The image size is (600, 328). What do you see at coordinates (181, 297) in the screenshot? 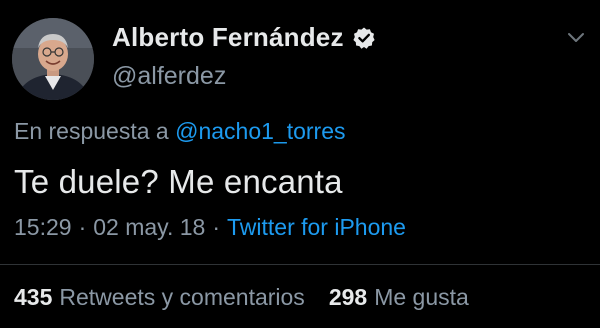
I see `retweets-label: Retweets y comentarios` at bounding box center [181, 297].